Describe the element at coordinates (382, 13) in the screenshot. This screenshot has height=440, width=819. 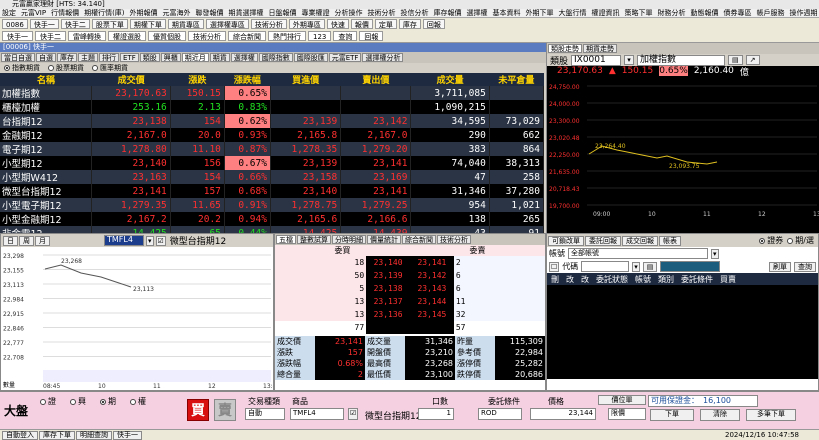
I see `menu-item: 技術分析` at that location.